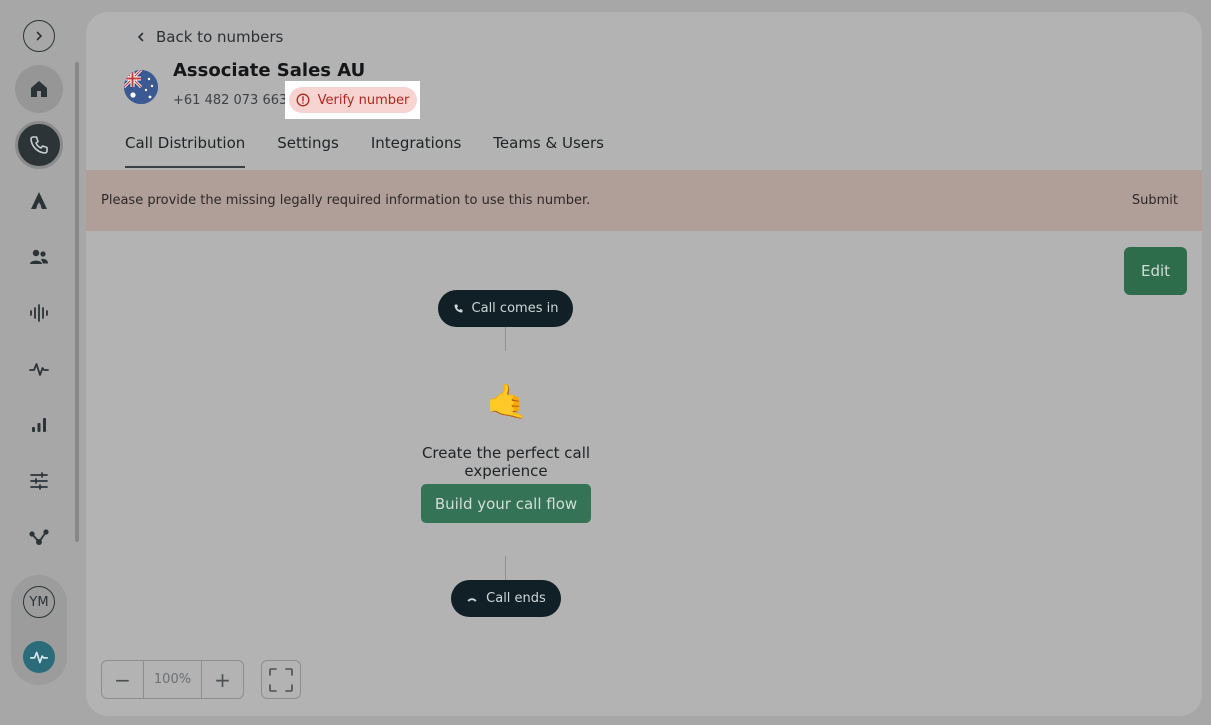 The image size is (1211, 725). Describe the element at coordinates (220, 37) in the screenshot. I see `back-link-label: Back to numbers` at that location.